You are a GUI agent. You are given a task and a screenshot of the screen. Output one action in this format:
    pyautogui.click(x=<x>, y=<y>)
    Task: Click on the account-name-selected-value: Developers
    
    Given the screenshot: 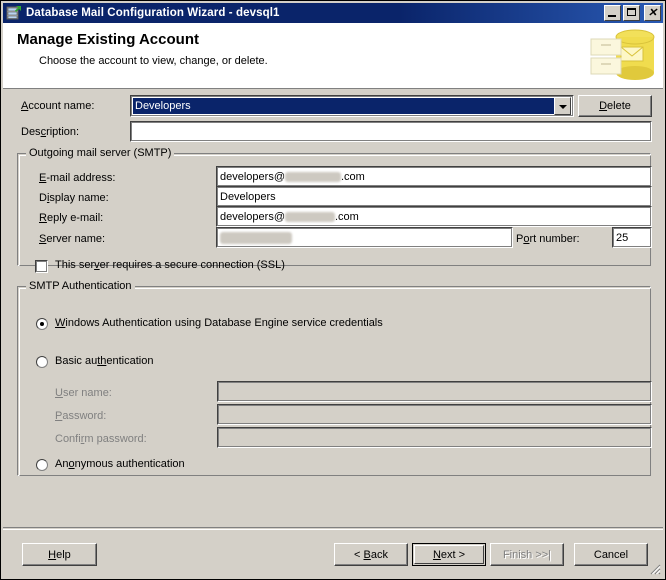 What is the action you would take?
    pyautogui.click(x=343, y=106)
    